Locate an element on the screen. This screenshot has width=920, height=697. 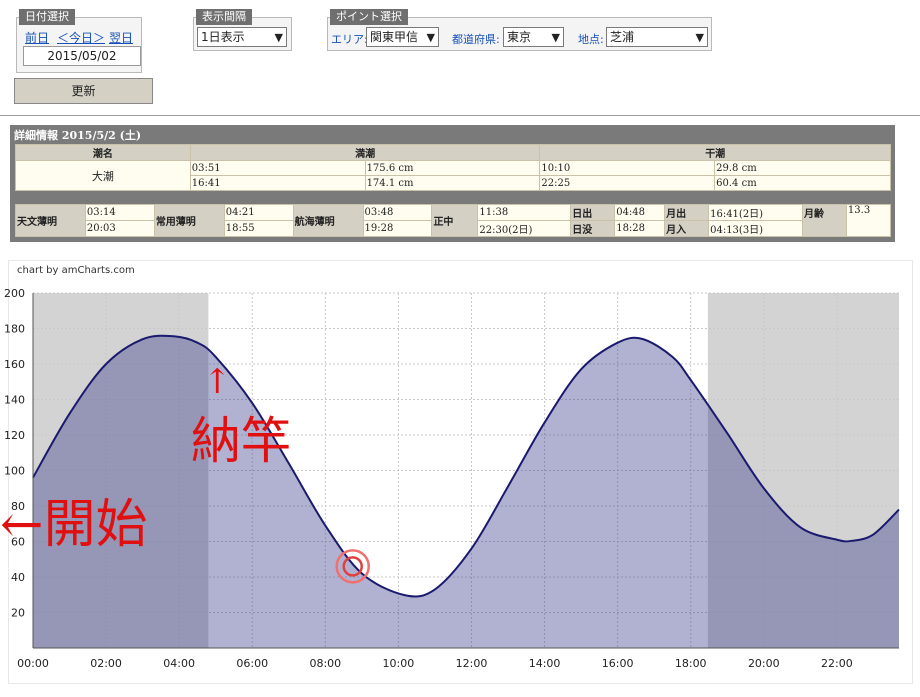
y-tick-label: 140 is located at coordinates (14, 400).